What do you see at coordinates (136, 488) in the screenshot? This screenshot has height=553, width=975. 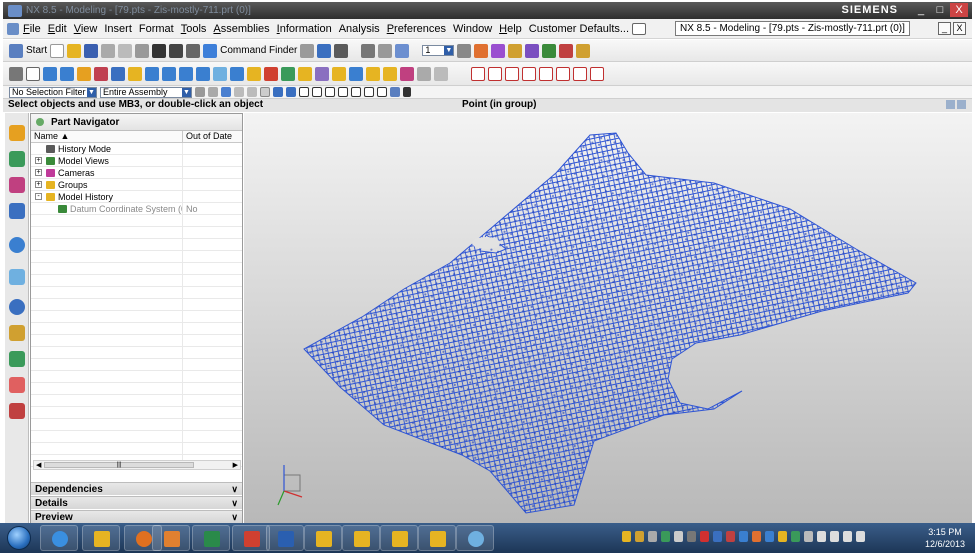 I see `panel-dependencies: Dependencies ∨` at bounding box center [136, 488].